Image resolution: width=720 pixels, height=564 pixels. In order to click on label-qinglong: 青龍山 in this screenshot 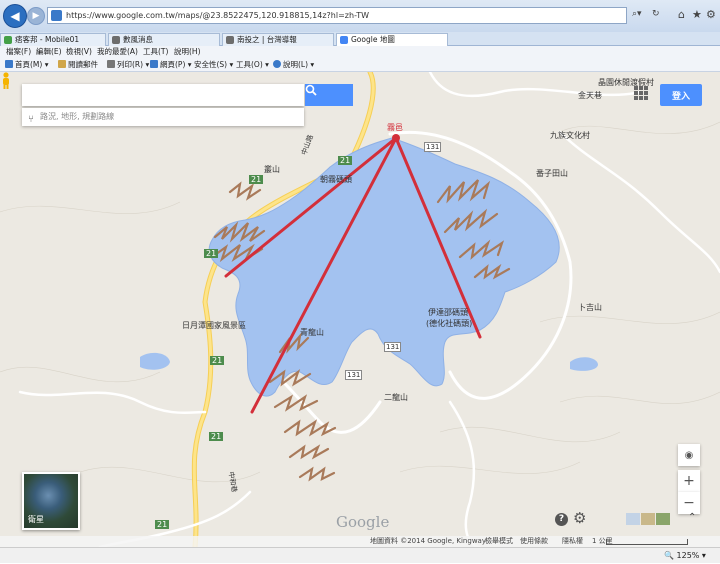, I will do `click(312, 332)`.